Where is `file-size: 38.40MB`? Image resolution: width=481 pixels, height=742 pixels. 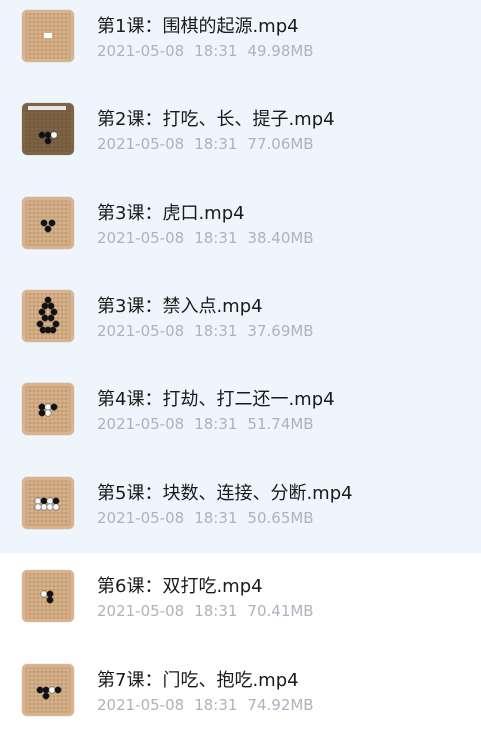 file-size: 38.40MB is located at coordinates (280, 238).